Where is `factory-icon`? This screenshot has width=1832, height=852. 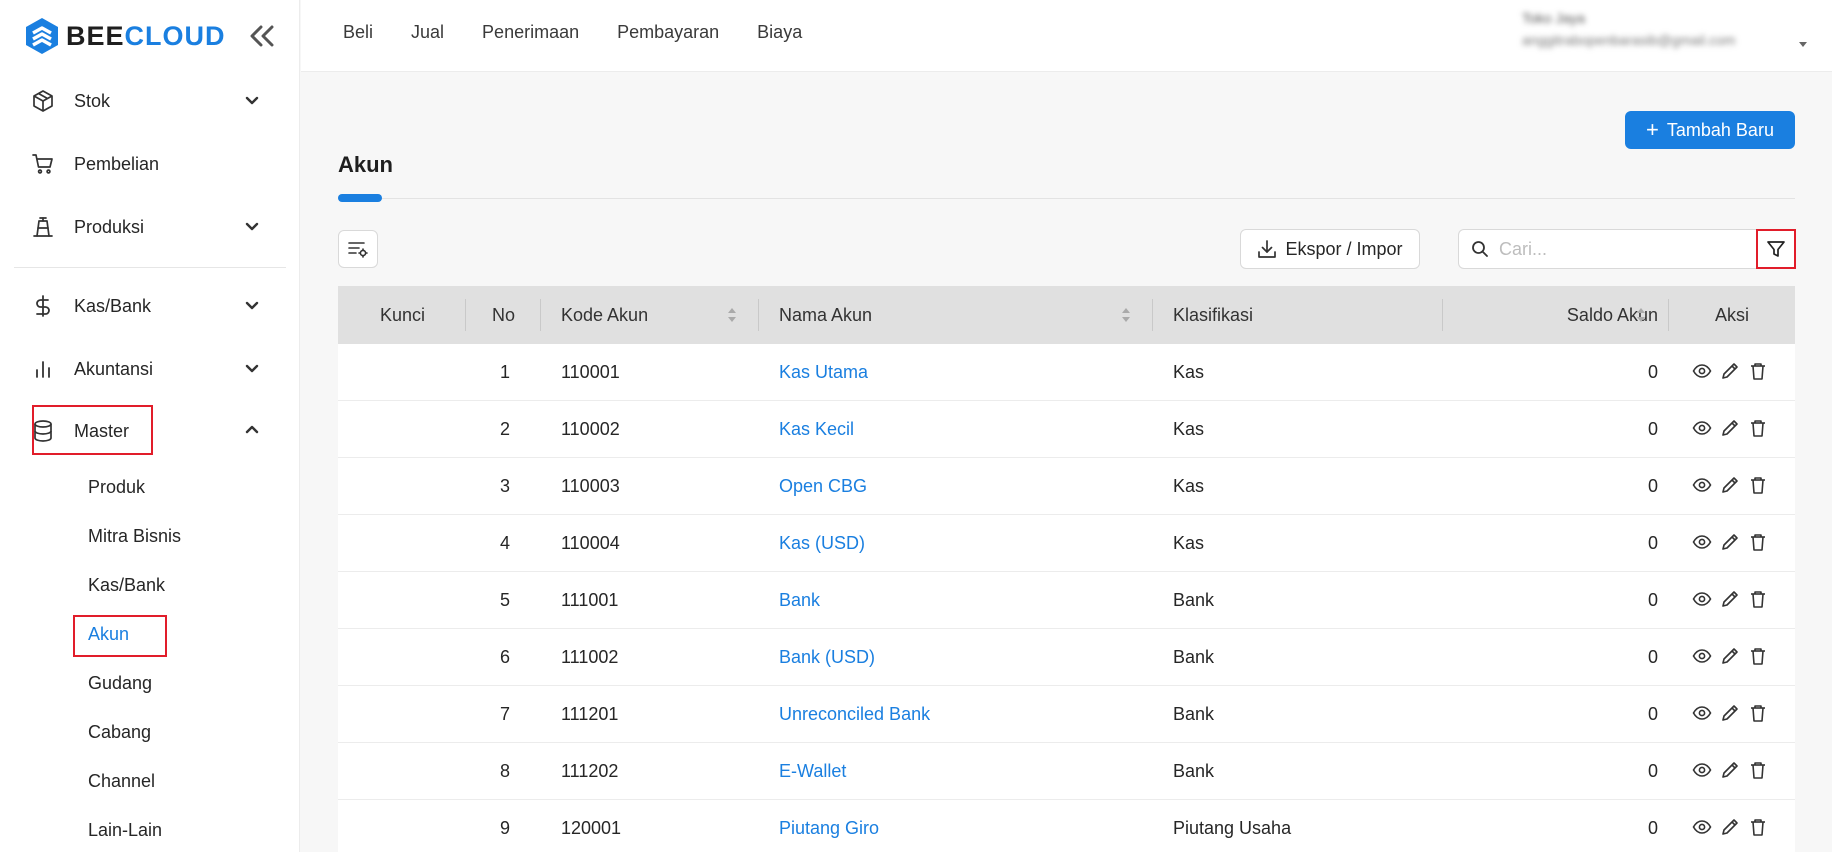 factory-icon is located at coordinates (43, 227).